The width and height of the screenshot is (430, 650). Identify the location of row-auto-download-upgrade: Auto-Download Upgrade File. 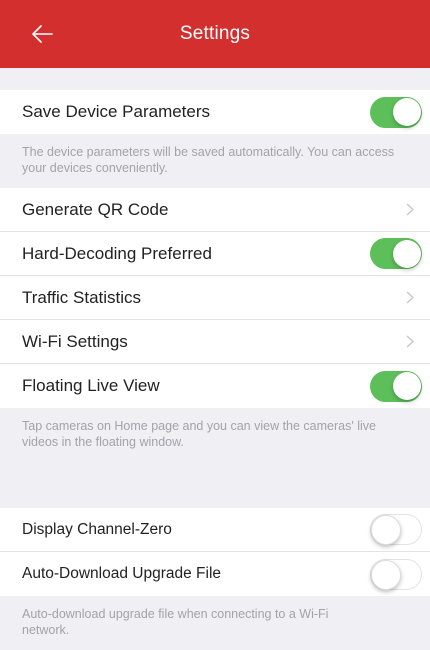
(215, 574).